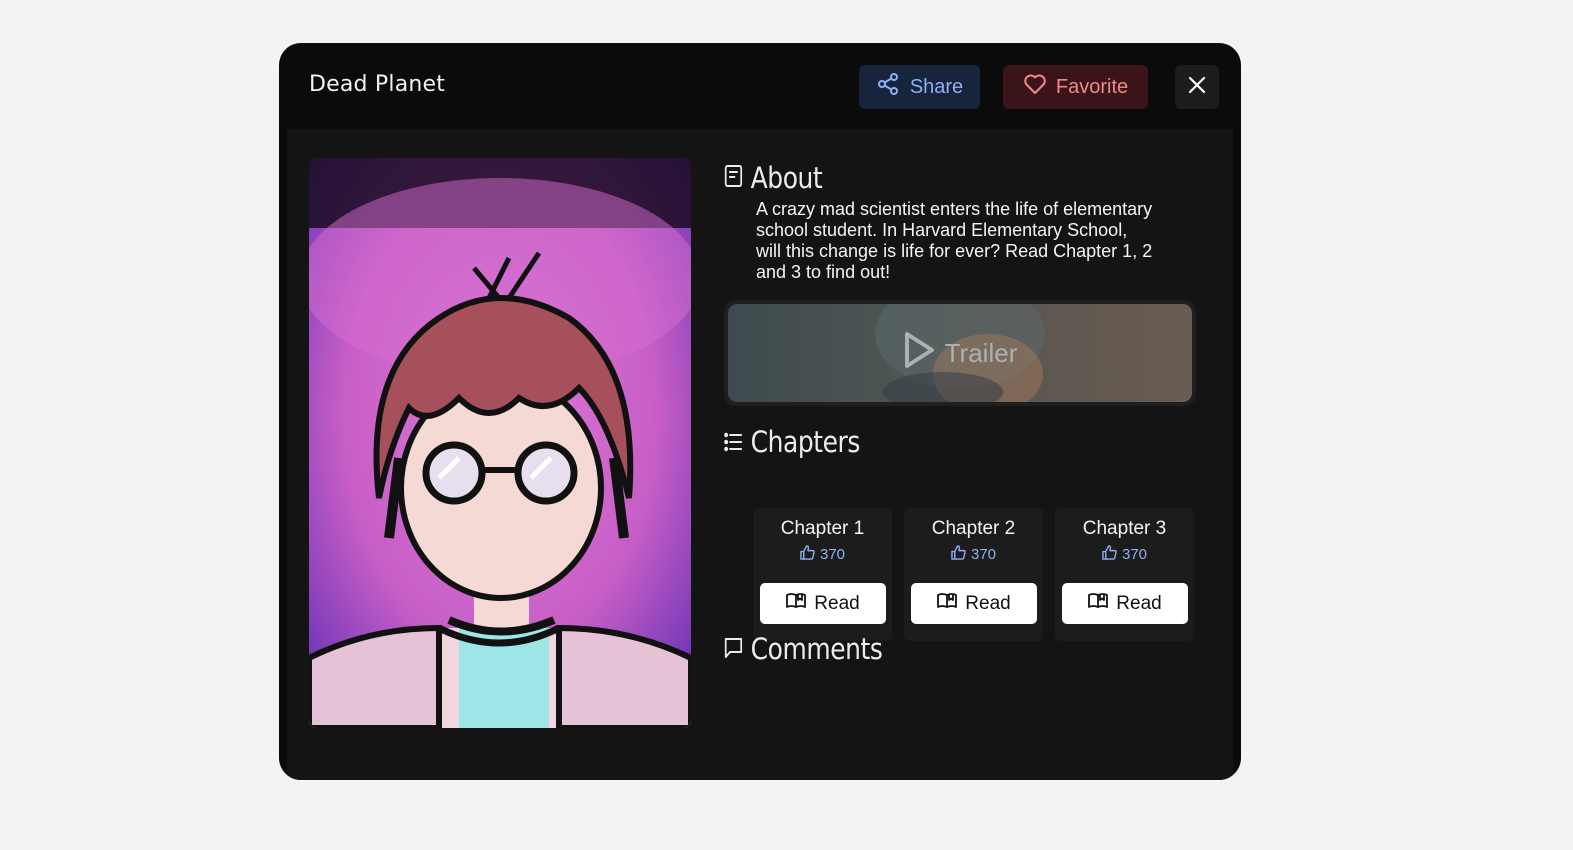 The width and height of the screenshot is (1573, 850). I want to click on trailer-thumbnail: Trailer, so click(960, 353).